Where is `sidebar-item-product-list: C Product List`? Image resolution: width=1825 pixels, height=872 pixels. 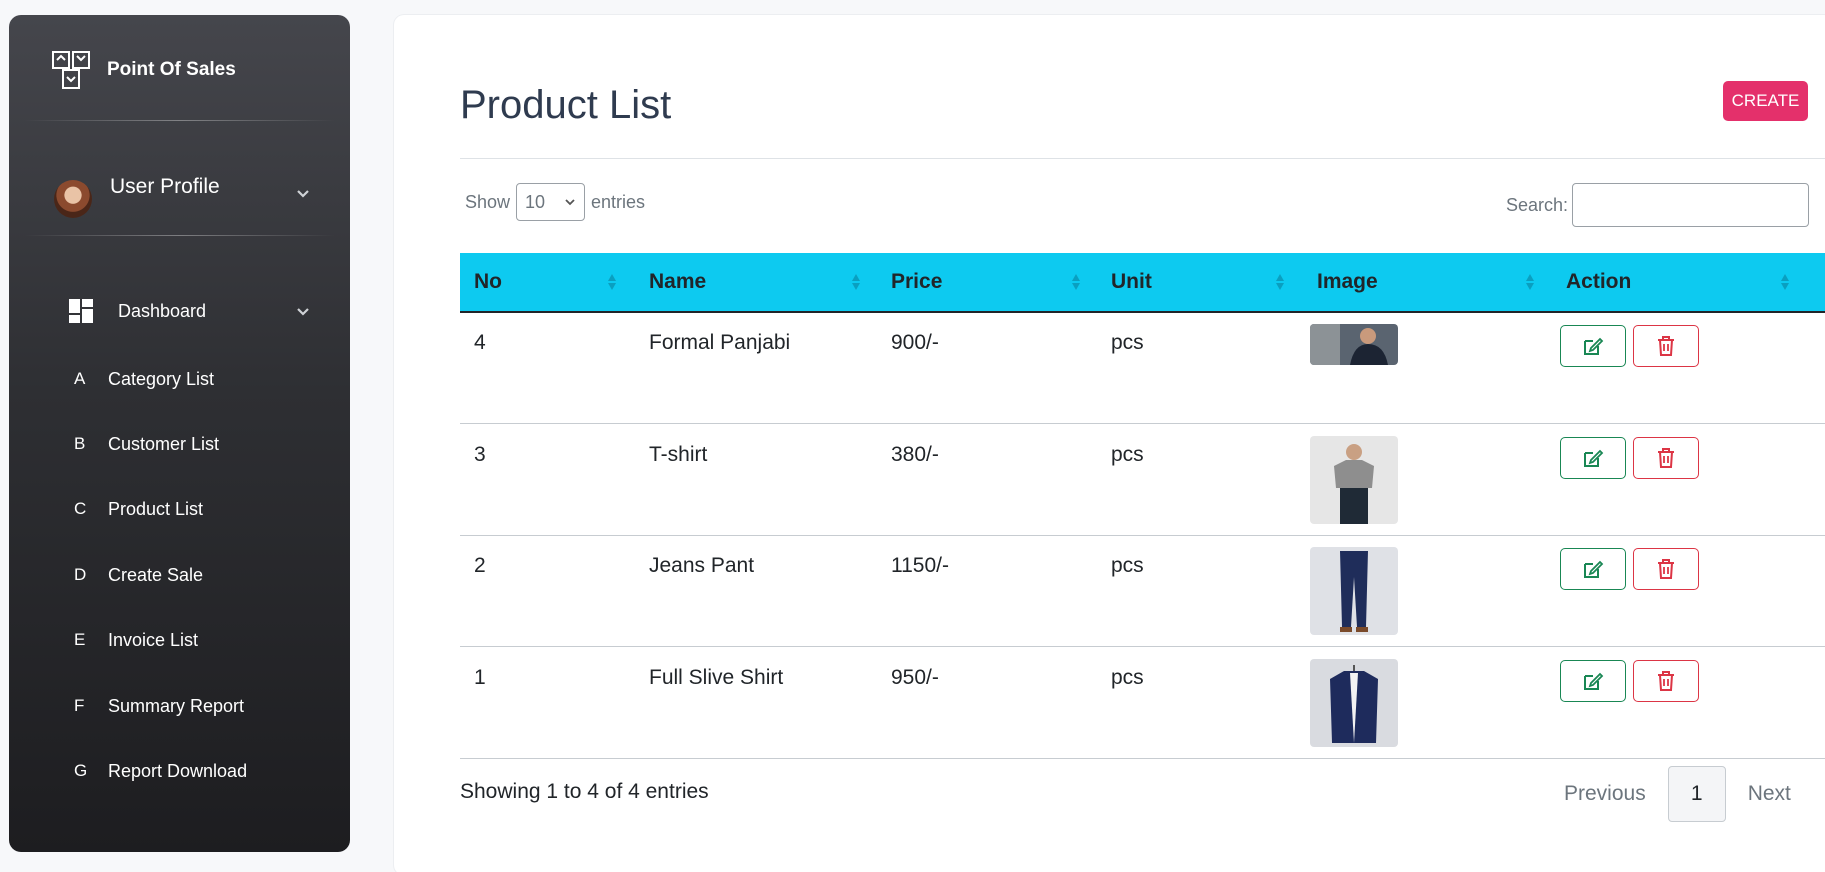 sidebar-item-product-list: C Product List is located at coordinates (184, 509).